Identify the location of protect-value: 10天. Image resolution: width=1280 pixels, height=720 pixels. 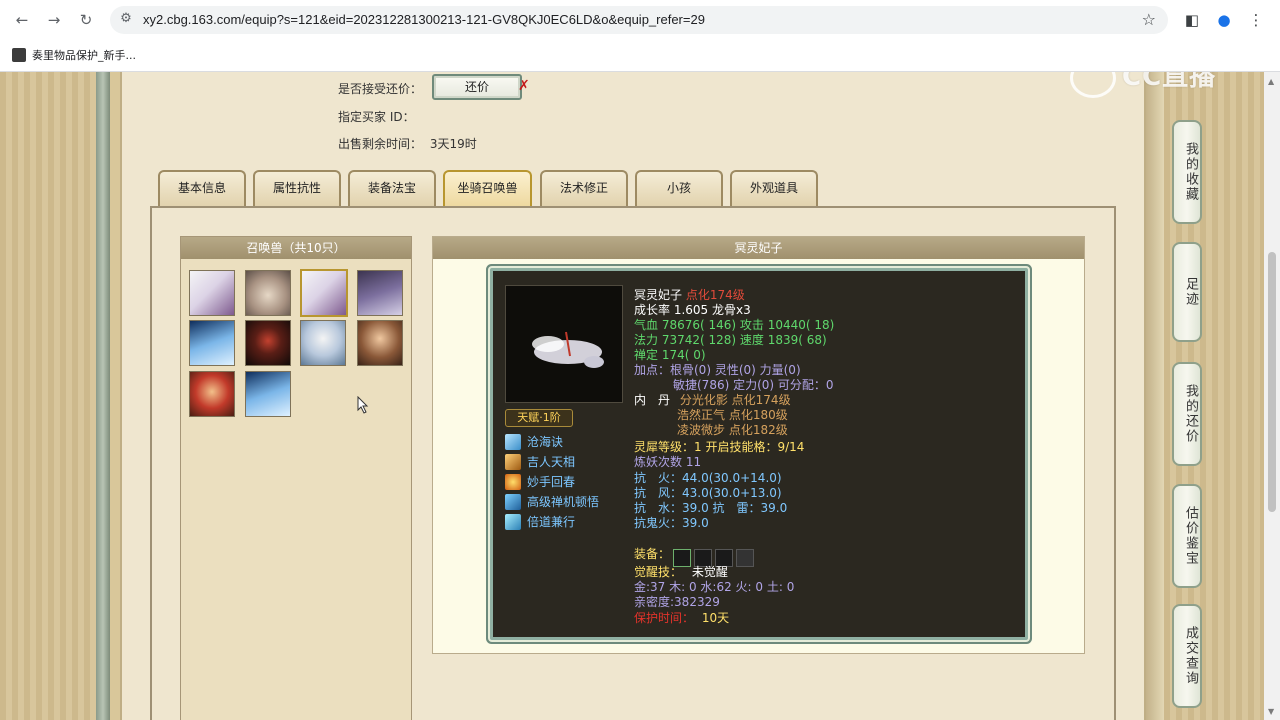
(715, 618).